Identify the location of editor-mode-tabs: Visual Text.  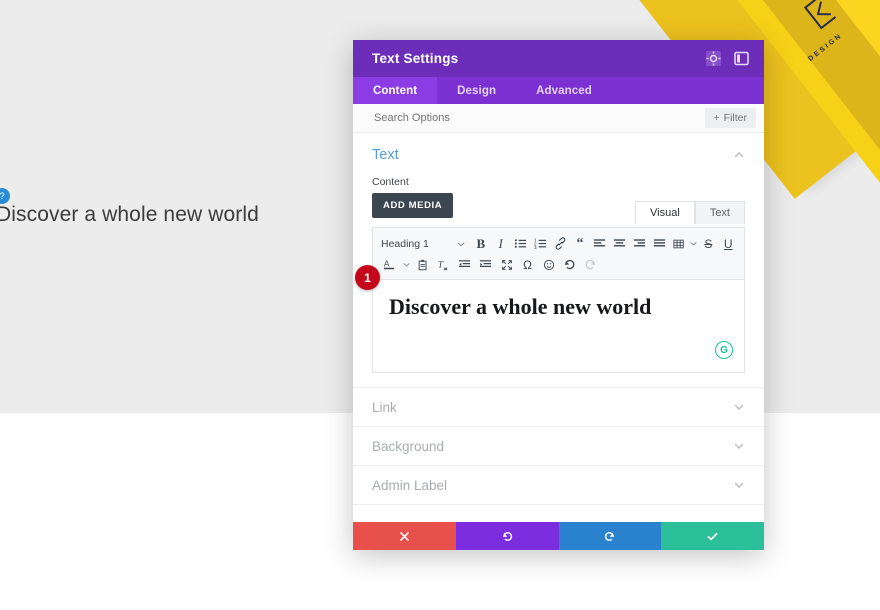
(690, 212).